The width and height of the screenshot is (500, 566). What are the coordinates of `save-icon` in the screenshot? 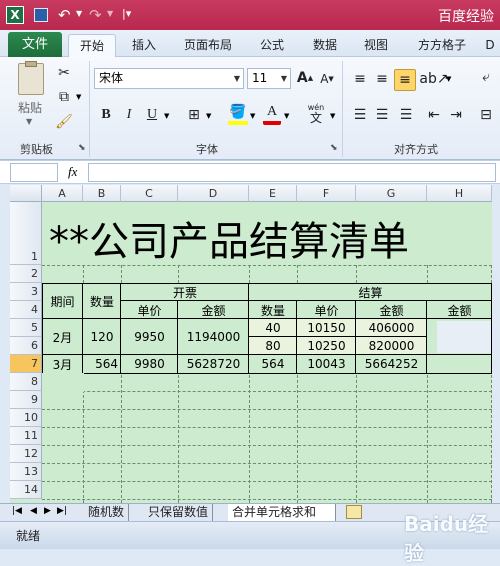 It's located at (41, 15).